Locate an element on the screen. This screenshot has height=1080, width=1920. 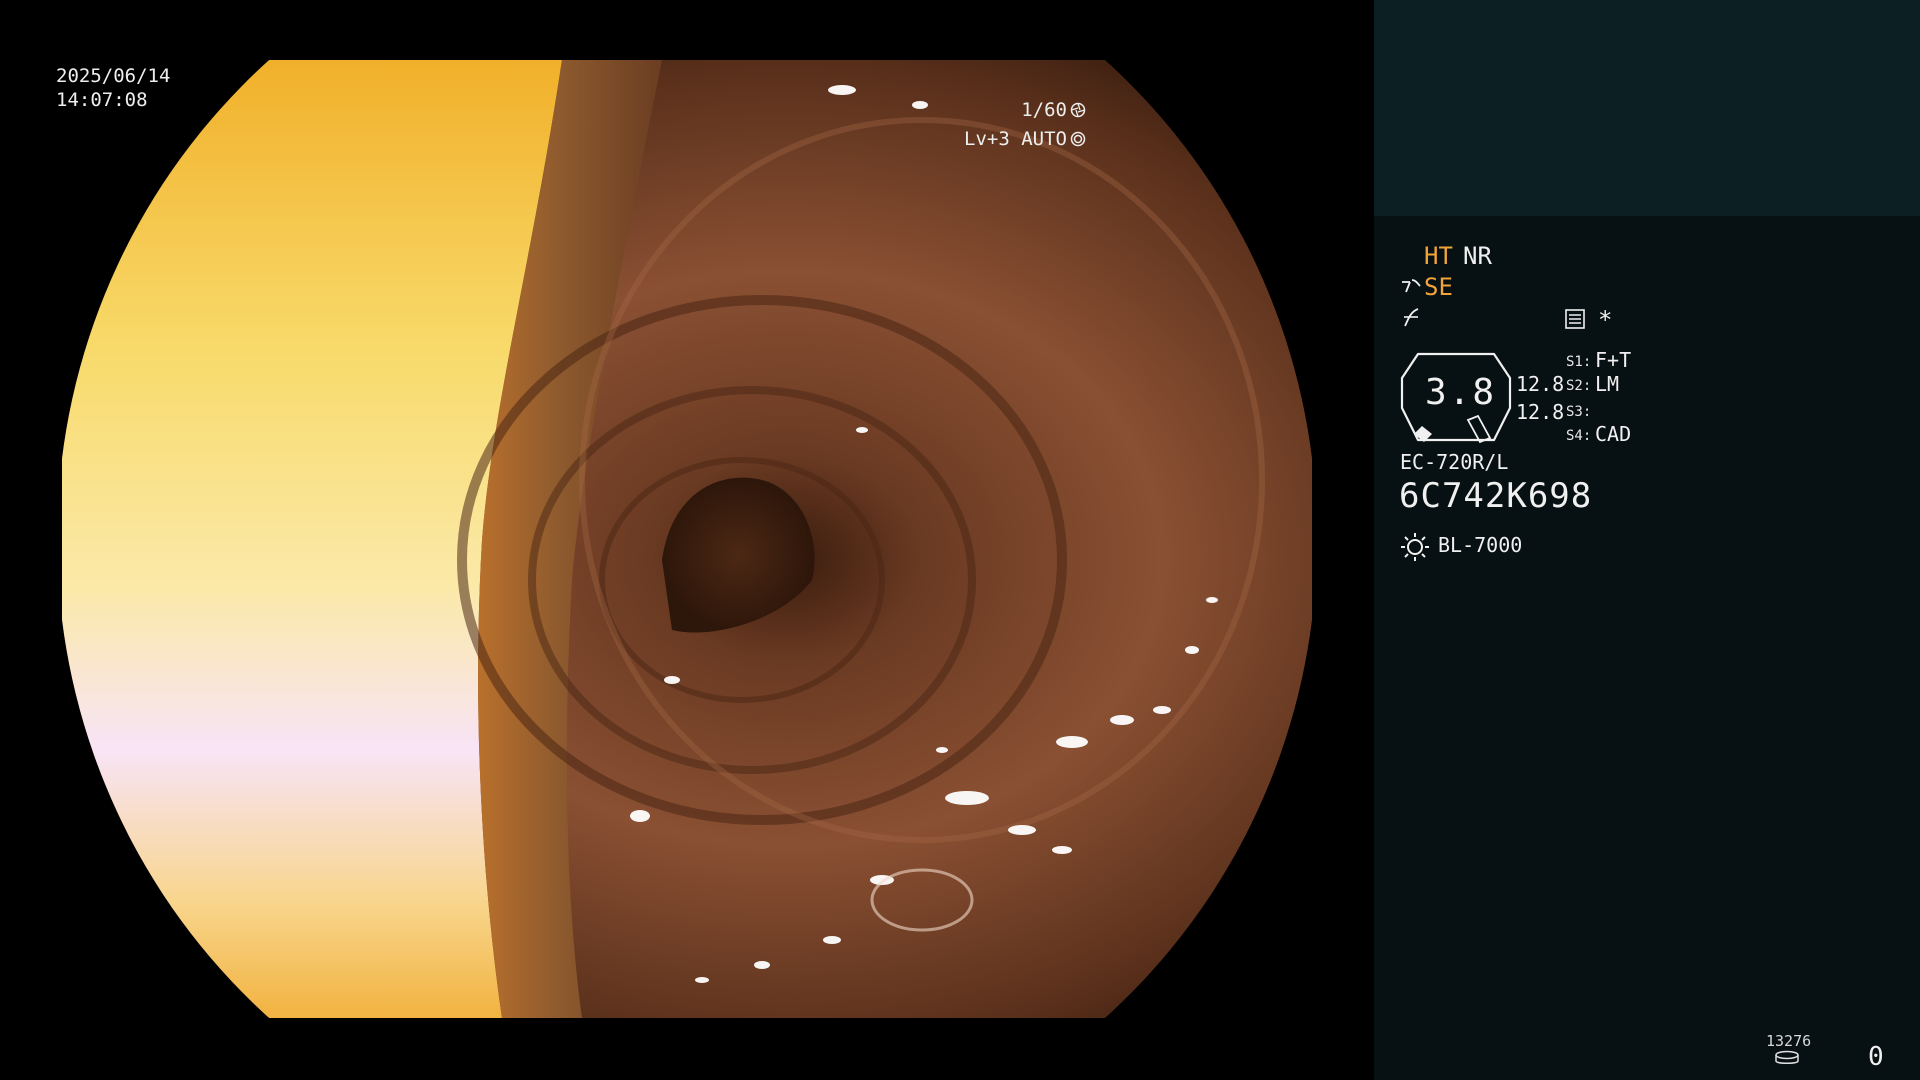
structure-enhance-icon is located at coordinates (1411, 286).